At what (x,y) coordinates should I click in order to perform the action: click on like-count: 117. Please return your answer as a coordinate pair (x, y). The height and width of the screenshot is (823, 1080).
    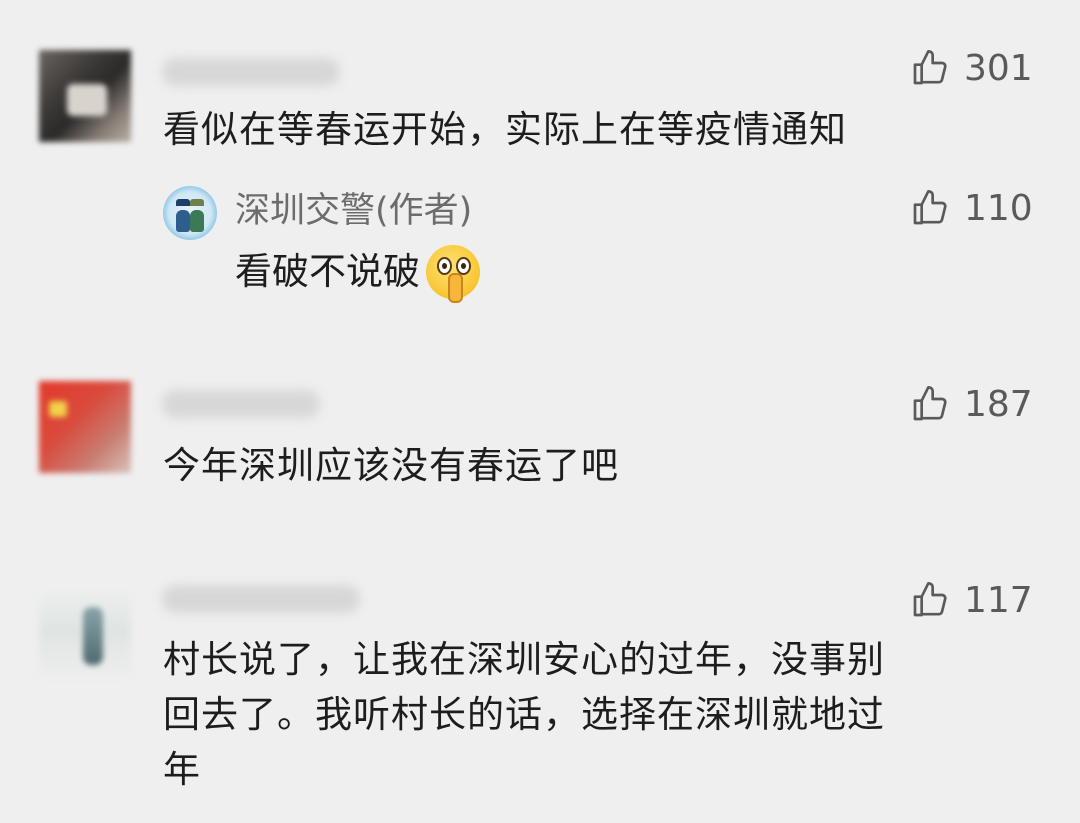
    Looking at the image, I should click on (998, 600).